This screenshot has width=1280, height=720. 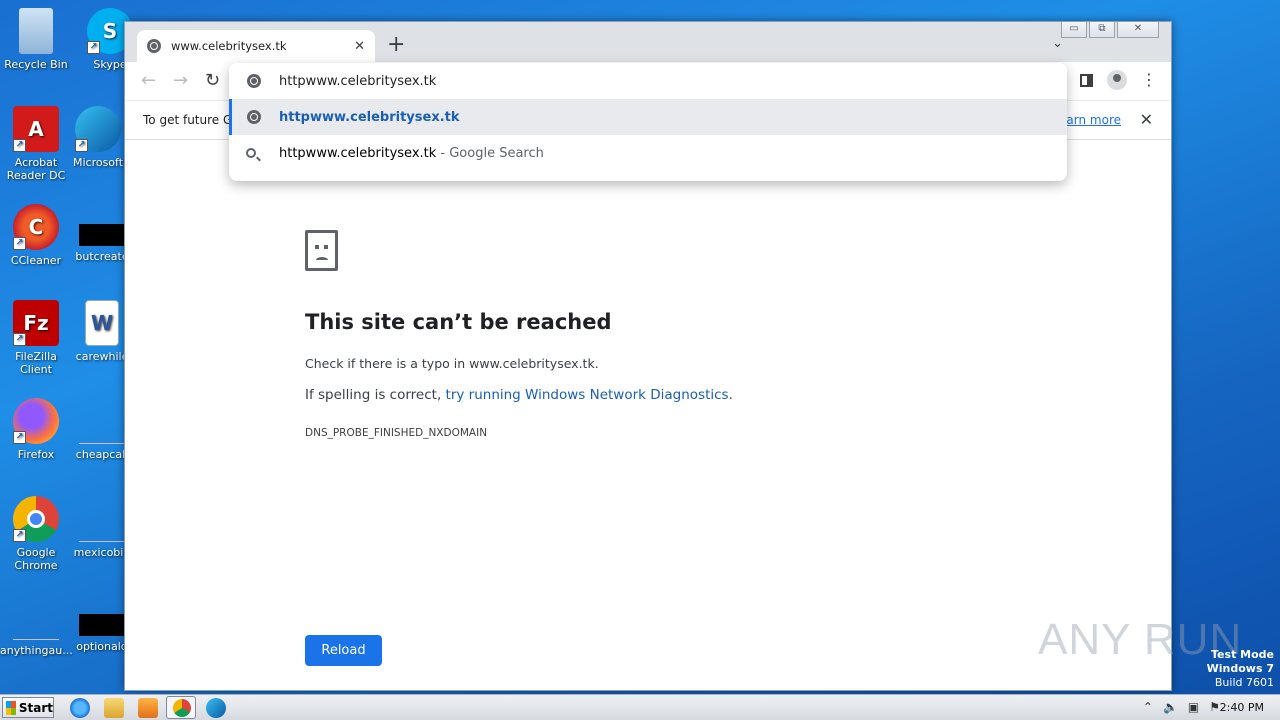 What do you see at coordinates (102, 552) in the screenshot?
I see `desktop-icon-label: mexicobig` at bounding box center [102, 552].